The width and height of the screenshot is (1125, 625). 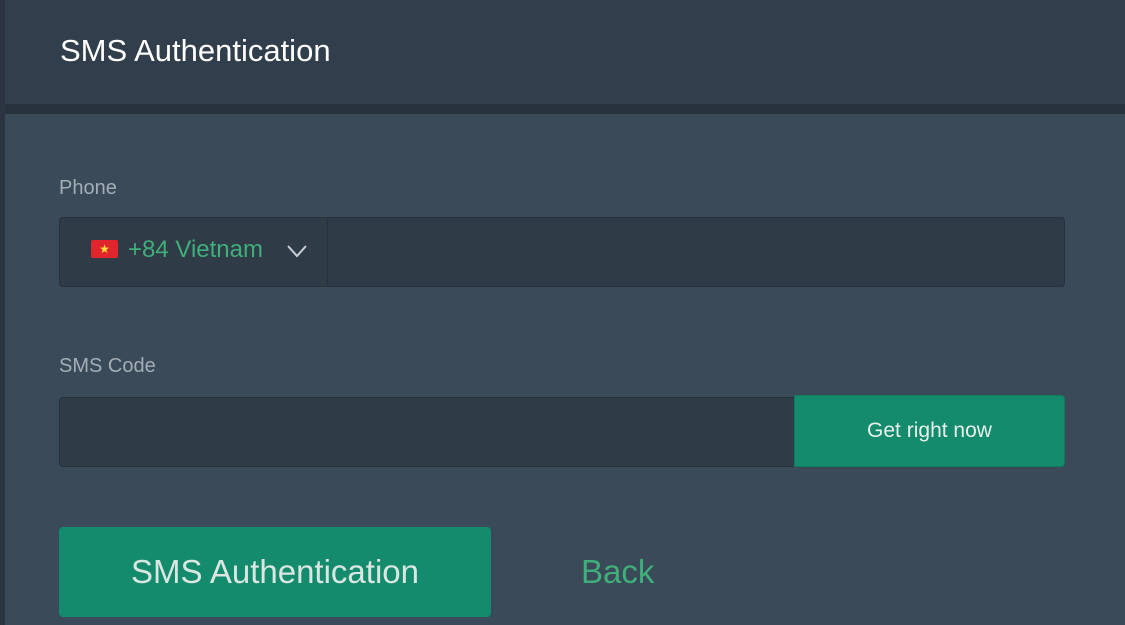 What do you see at coordinates (696, 252) in the screenshot?
I see `phone-input` at bounding box center [696, 252].